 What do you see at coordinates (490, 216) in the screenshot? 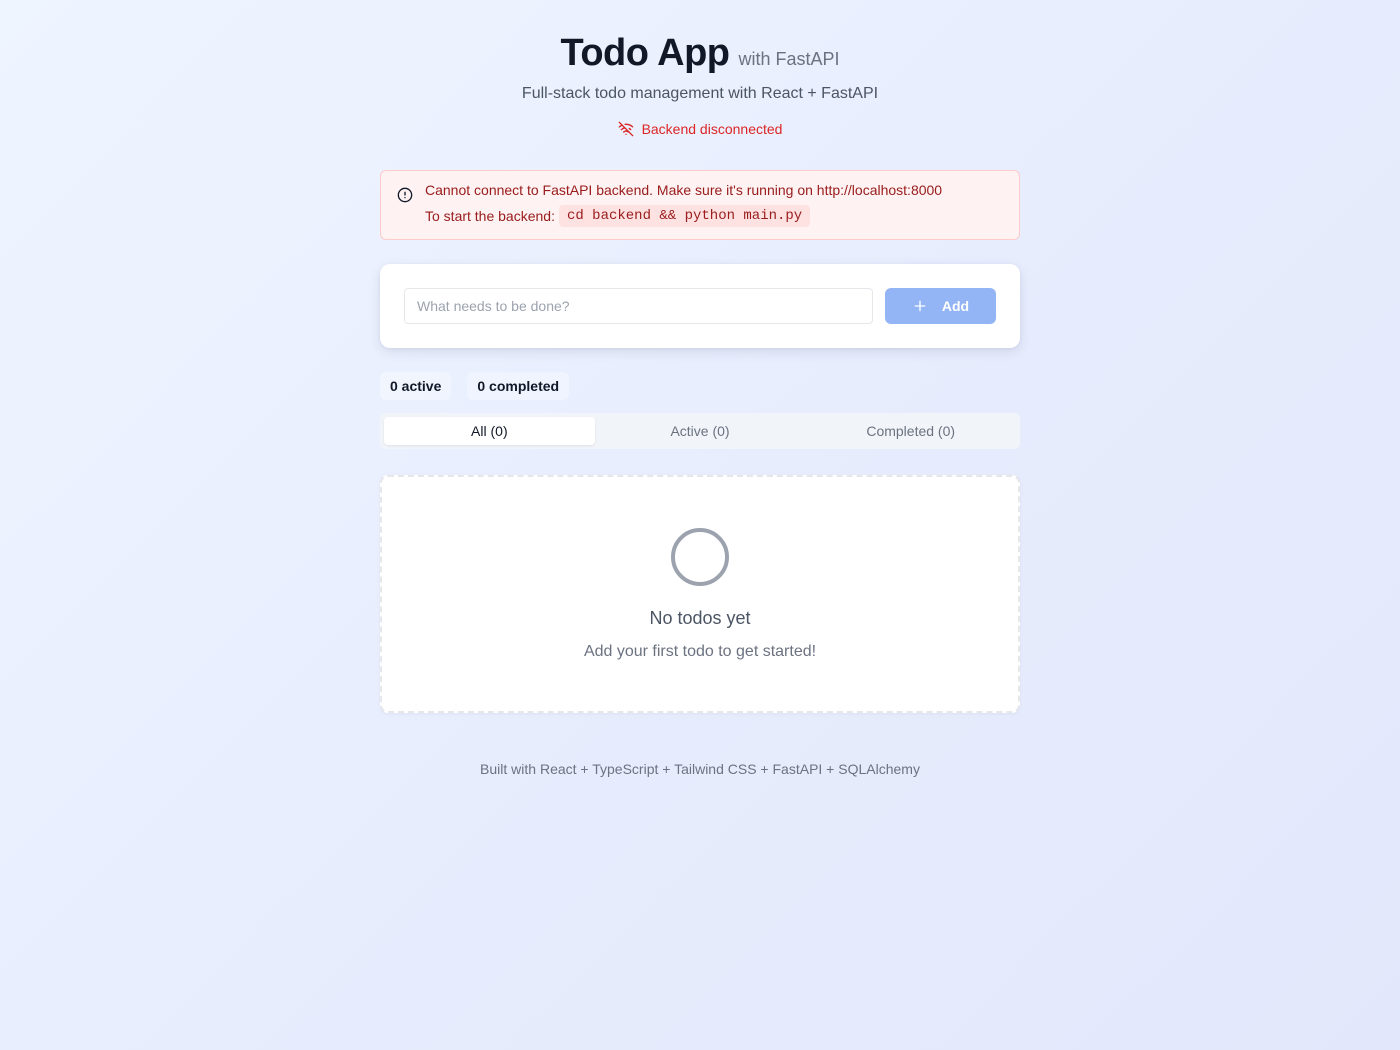
I see `alert-hint-label: To start the backend:` at bounding box center [490, 216].